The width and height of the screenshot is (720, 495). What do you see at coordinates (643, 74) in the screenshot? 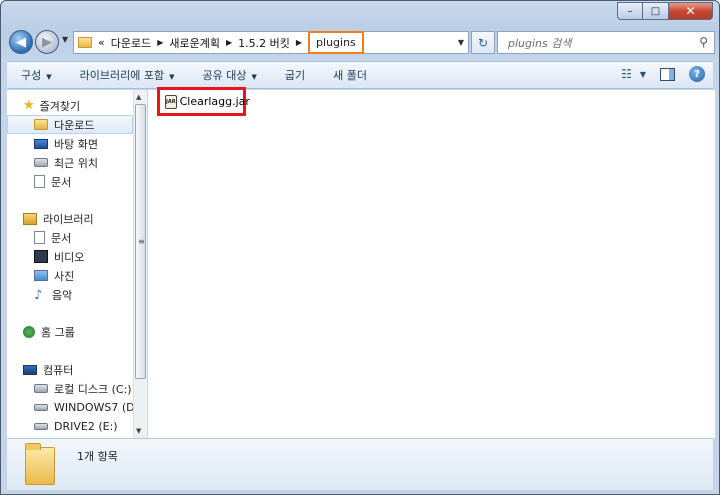
I see `view-dropdown-icon: ▼` at bounding box center [643, 74].